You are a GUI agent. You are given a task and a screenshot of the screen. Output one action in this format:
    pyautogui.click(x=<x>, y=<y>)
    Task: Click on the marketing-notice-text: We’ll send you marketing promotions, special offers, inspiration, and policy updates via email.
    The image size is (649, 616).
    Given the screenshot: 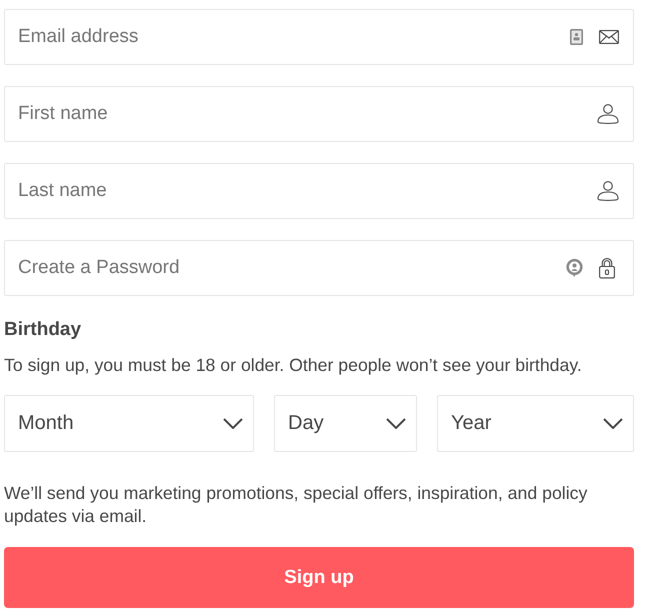 What is the action you would take?
    pyautogui.click(x=296, y=505)
    